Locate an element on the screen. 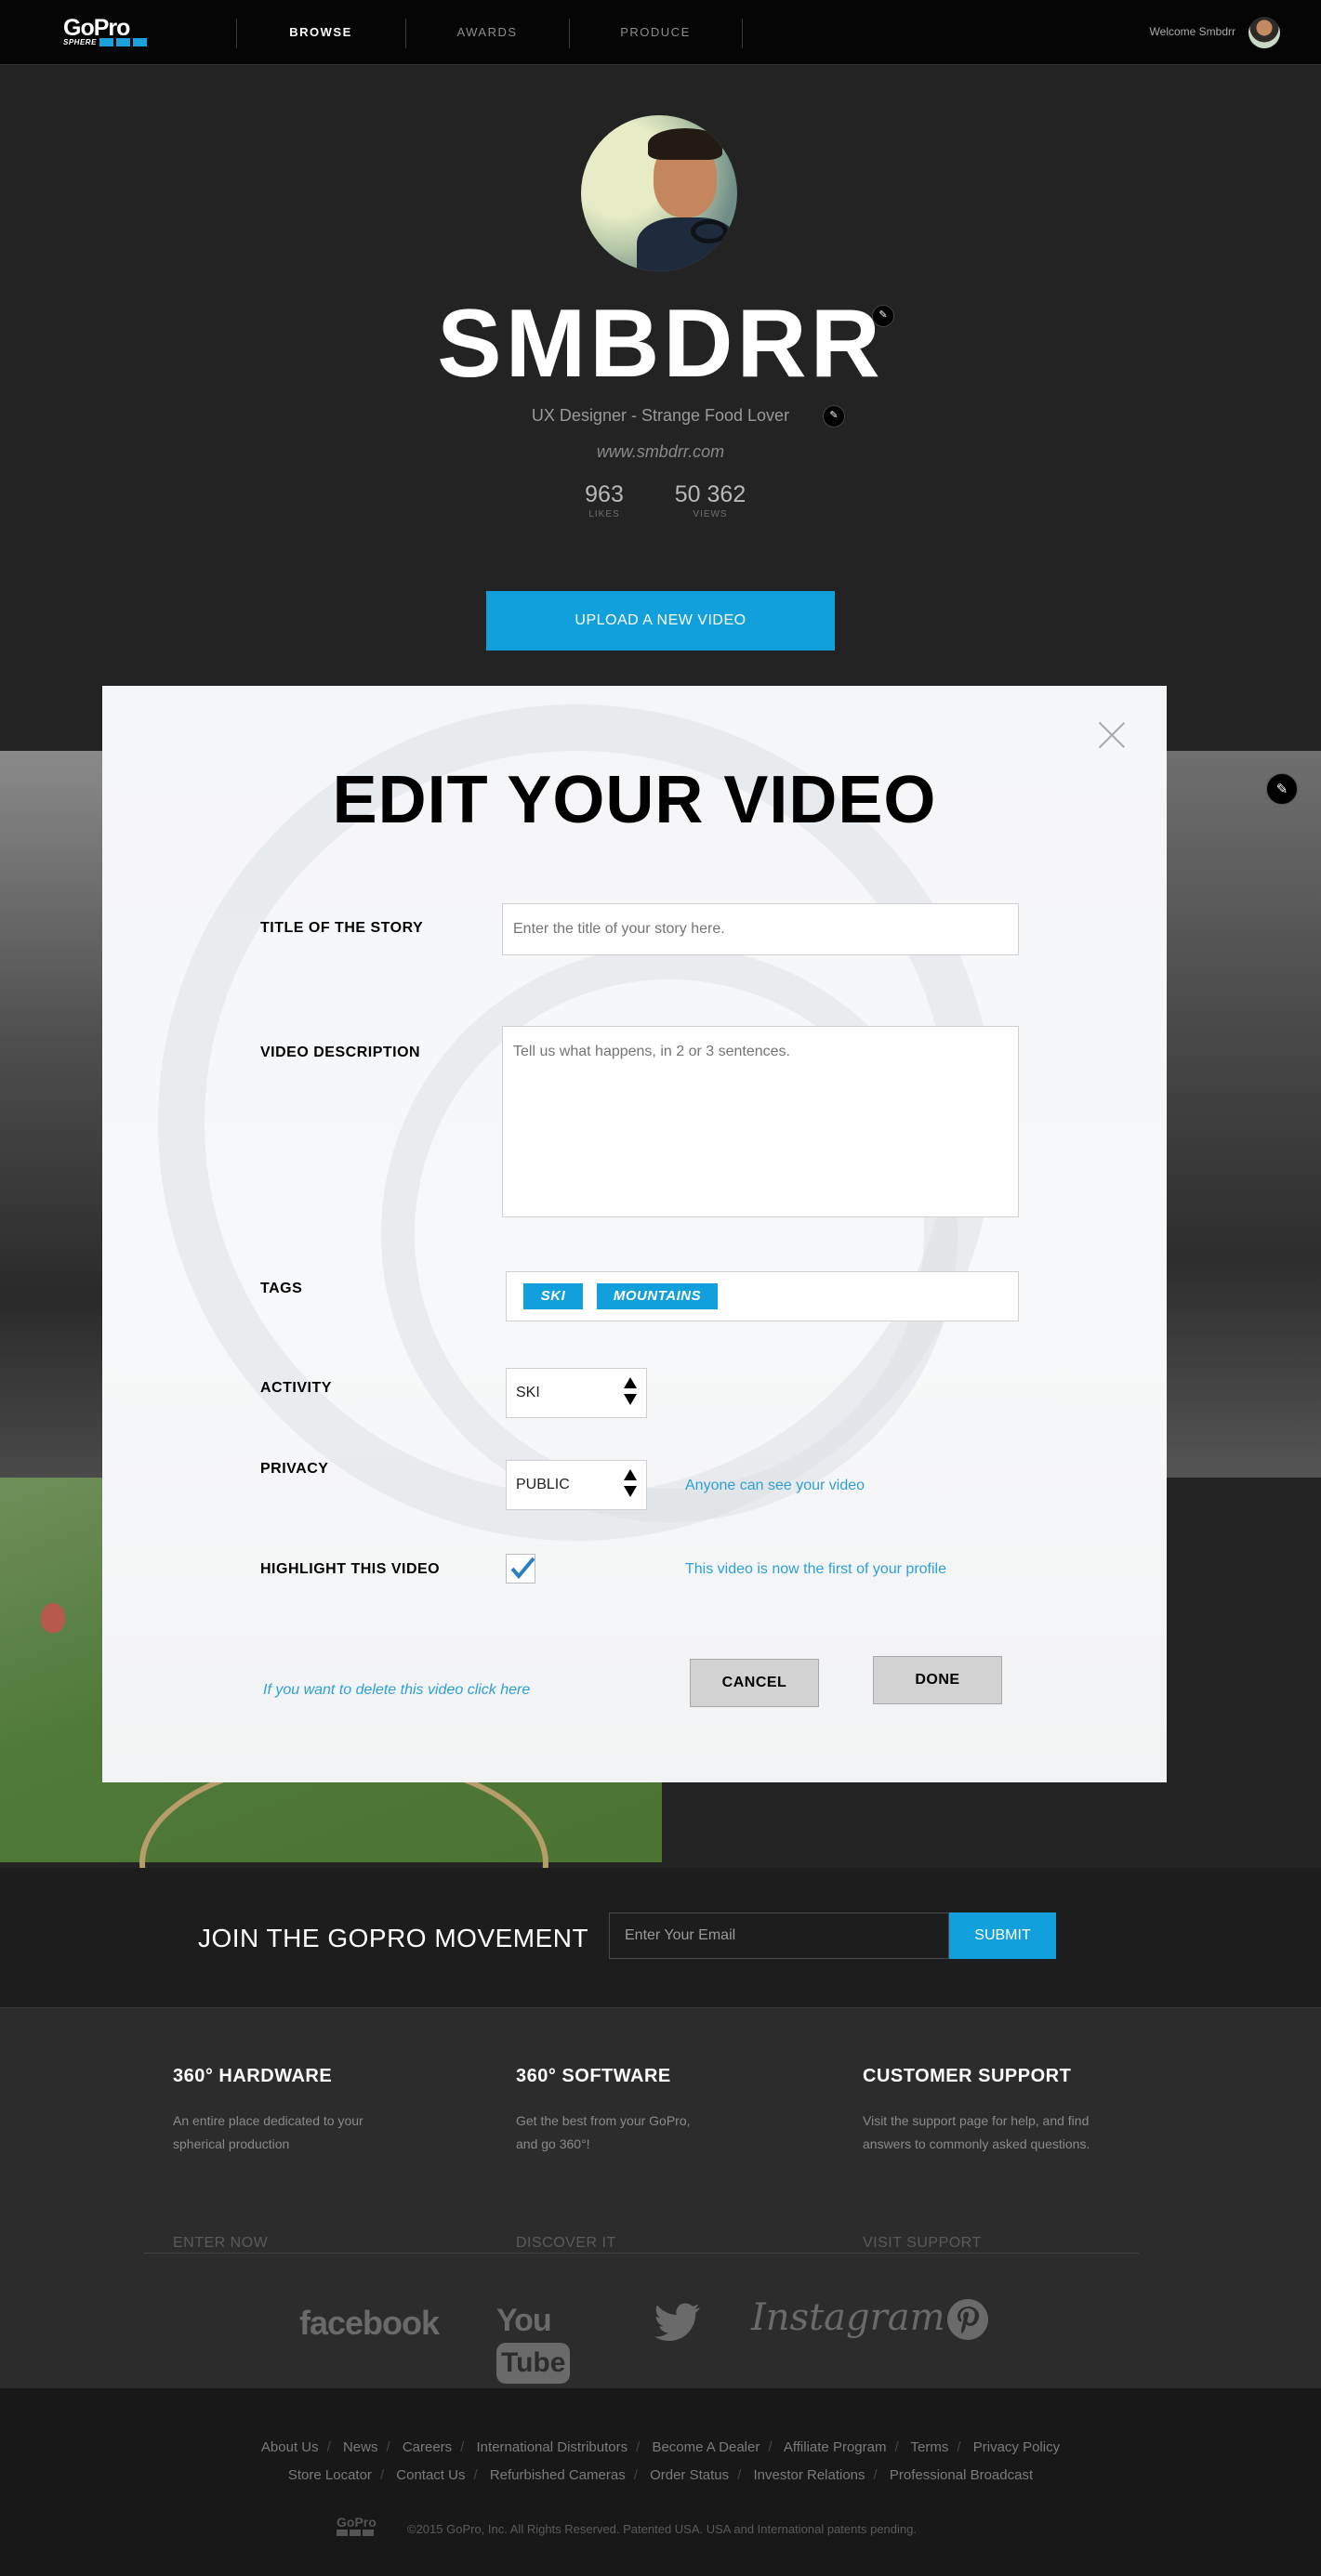 This screenshot has height=2576, width=1321. logo-wordmark: GoPro is located at coordinates (96, 28).